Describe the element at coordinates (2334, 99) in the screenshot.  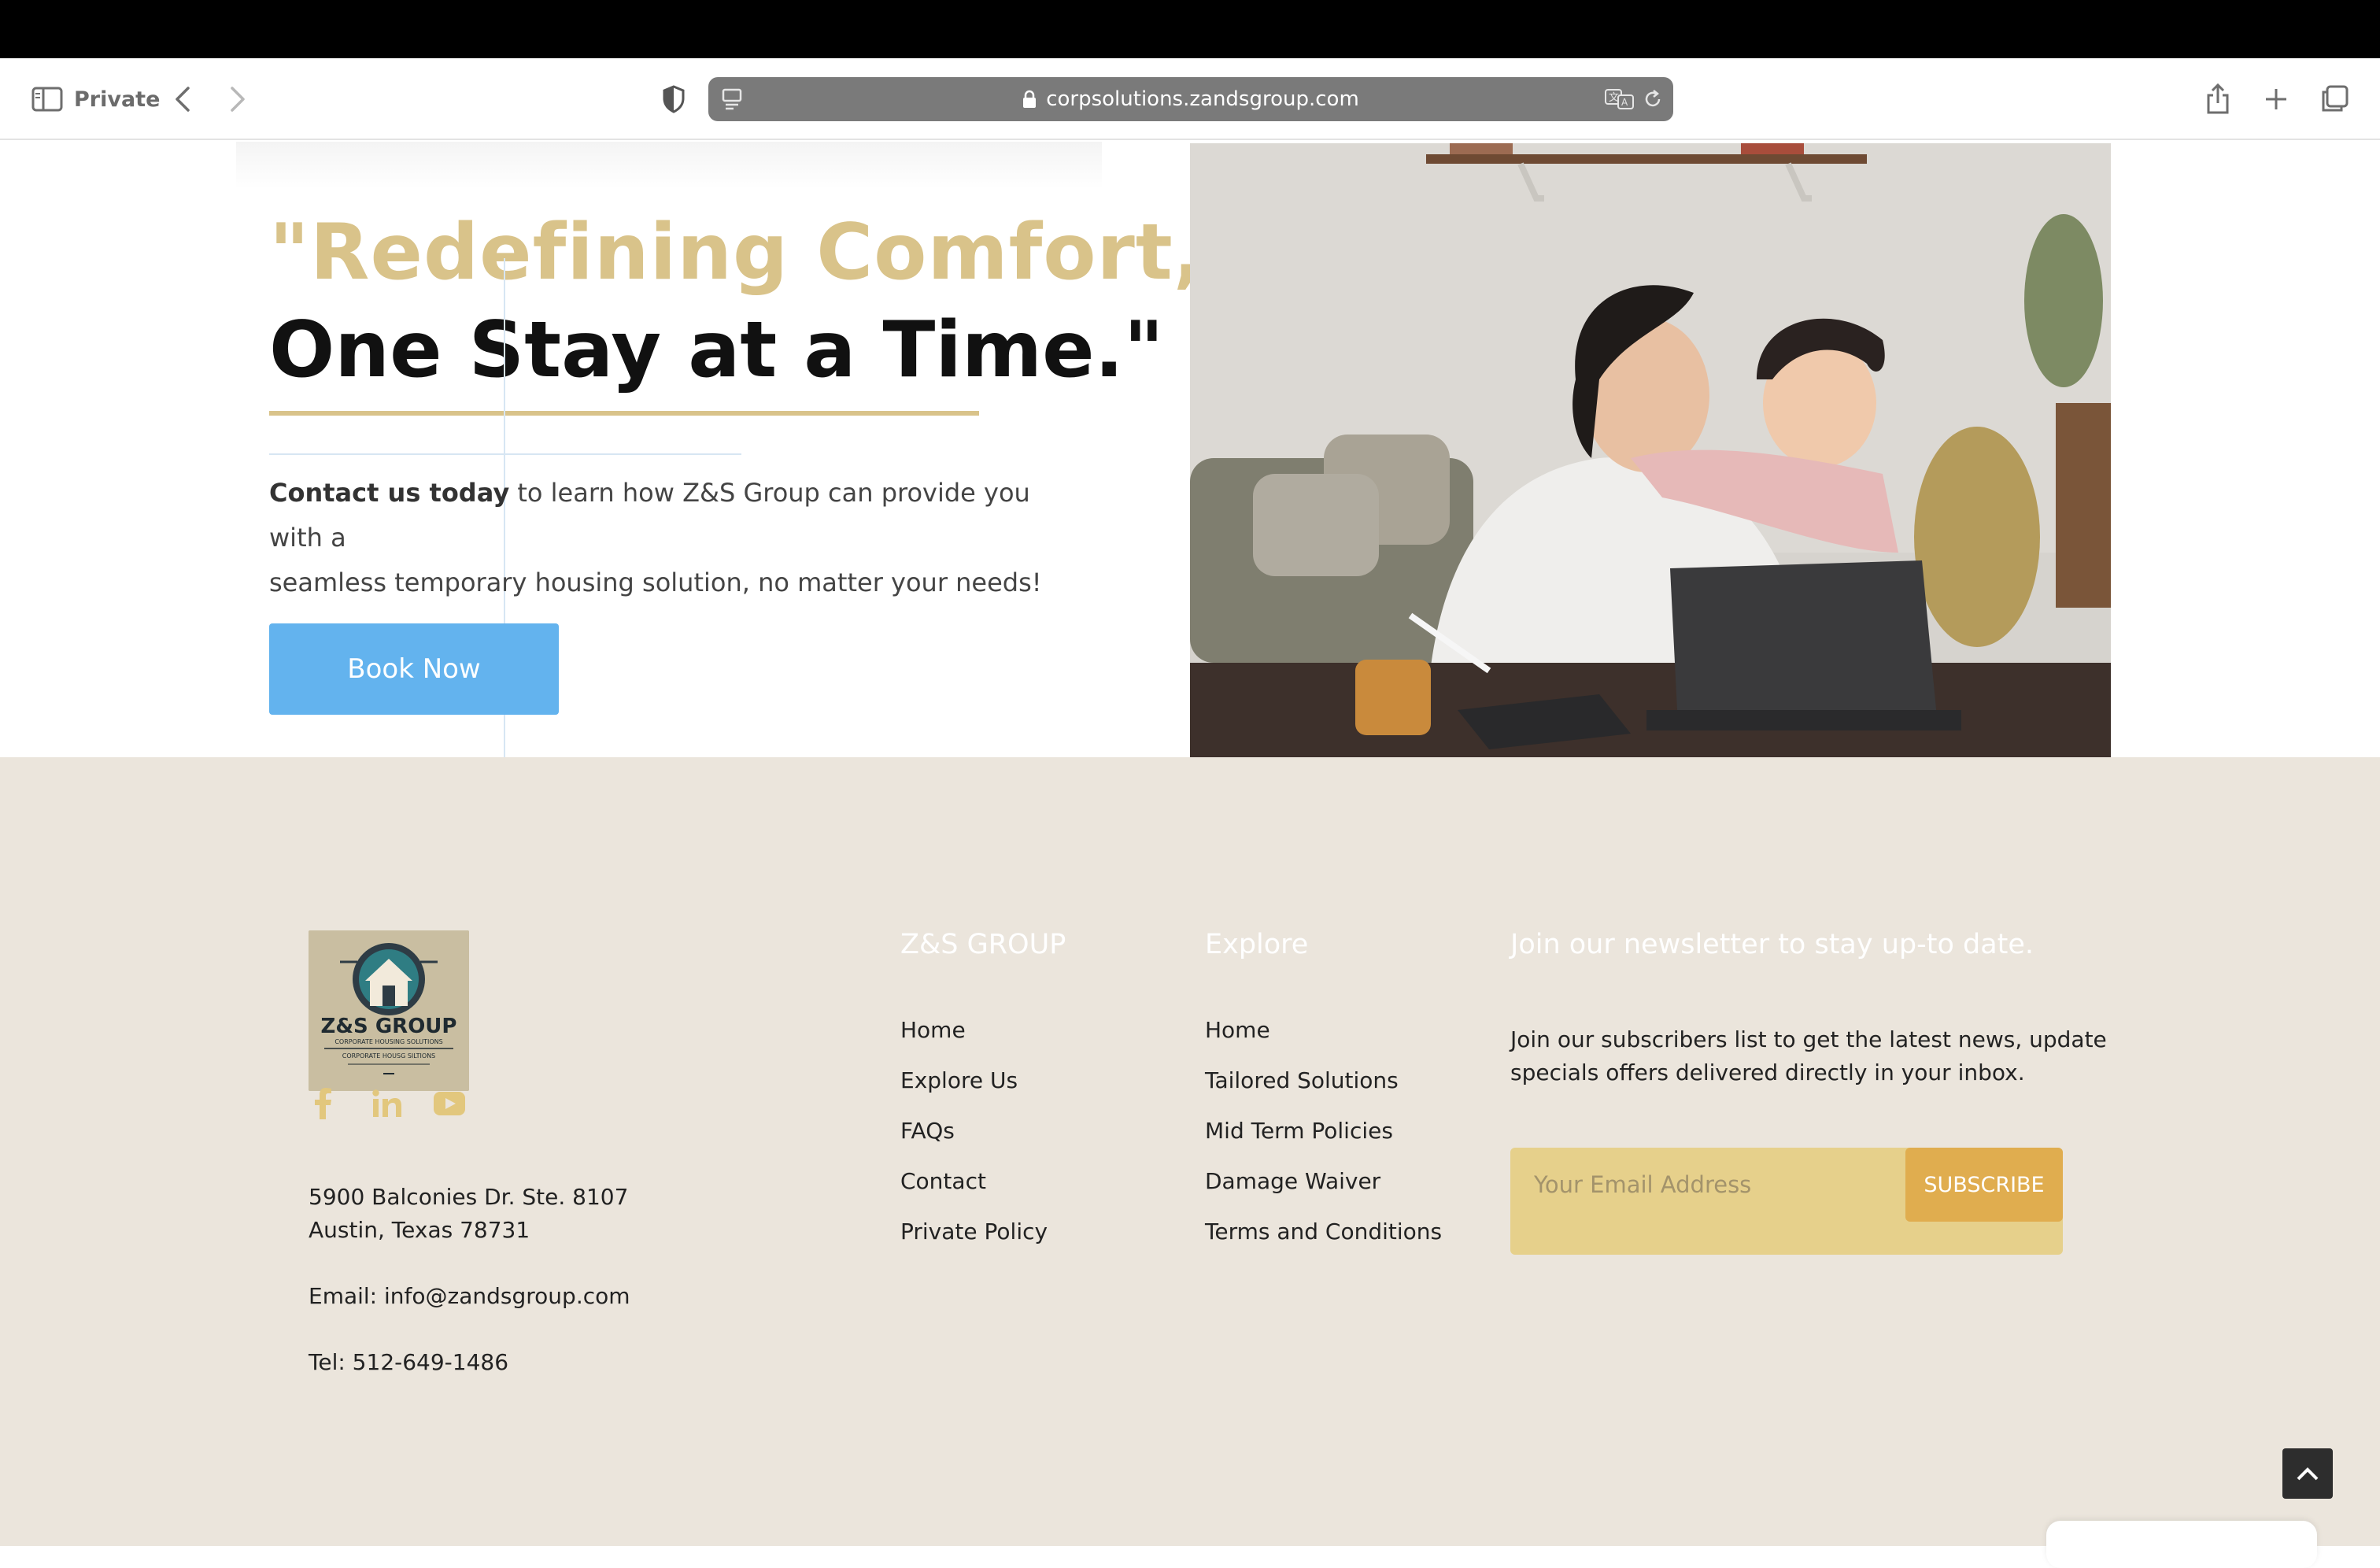
I see `tab-overview-icon` at that location.